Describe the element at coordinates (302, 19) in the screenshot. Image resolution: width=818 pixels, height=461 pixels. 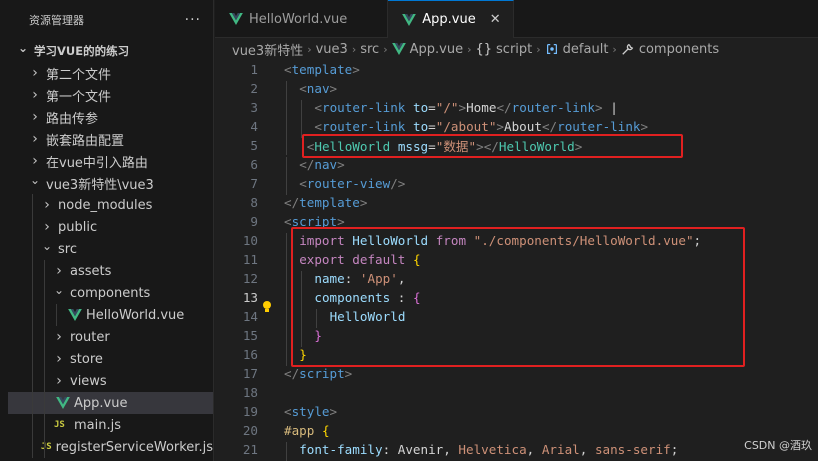
I see `editor-tab: HelloWorld.vue` at that location.